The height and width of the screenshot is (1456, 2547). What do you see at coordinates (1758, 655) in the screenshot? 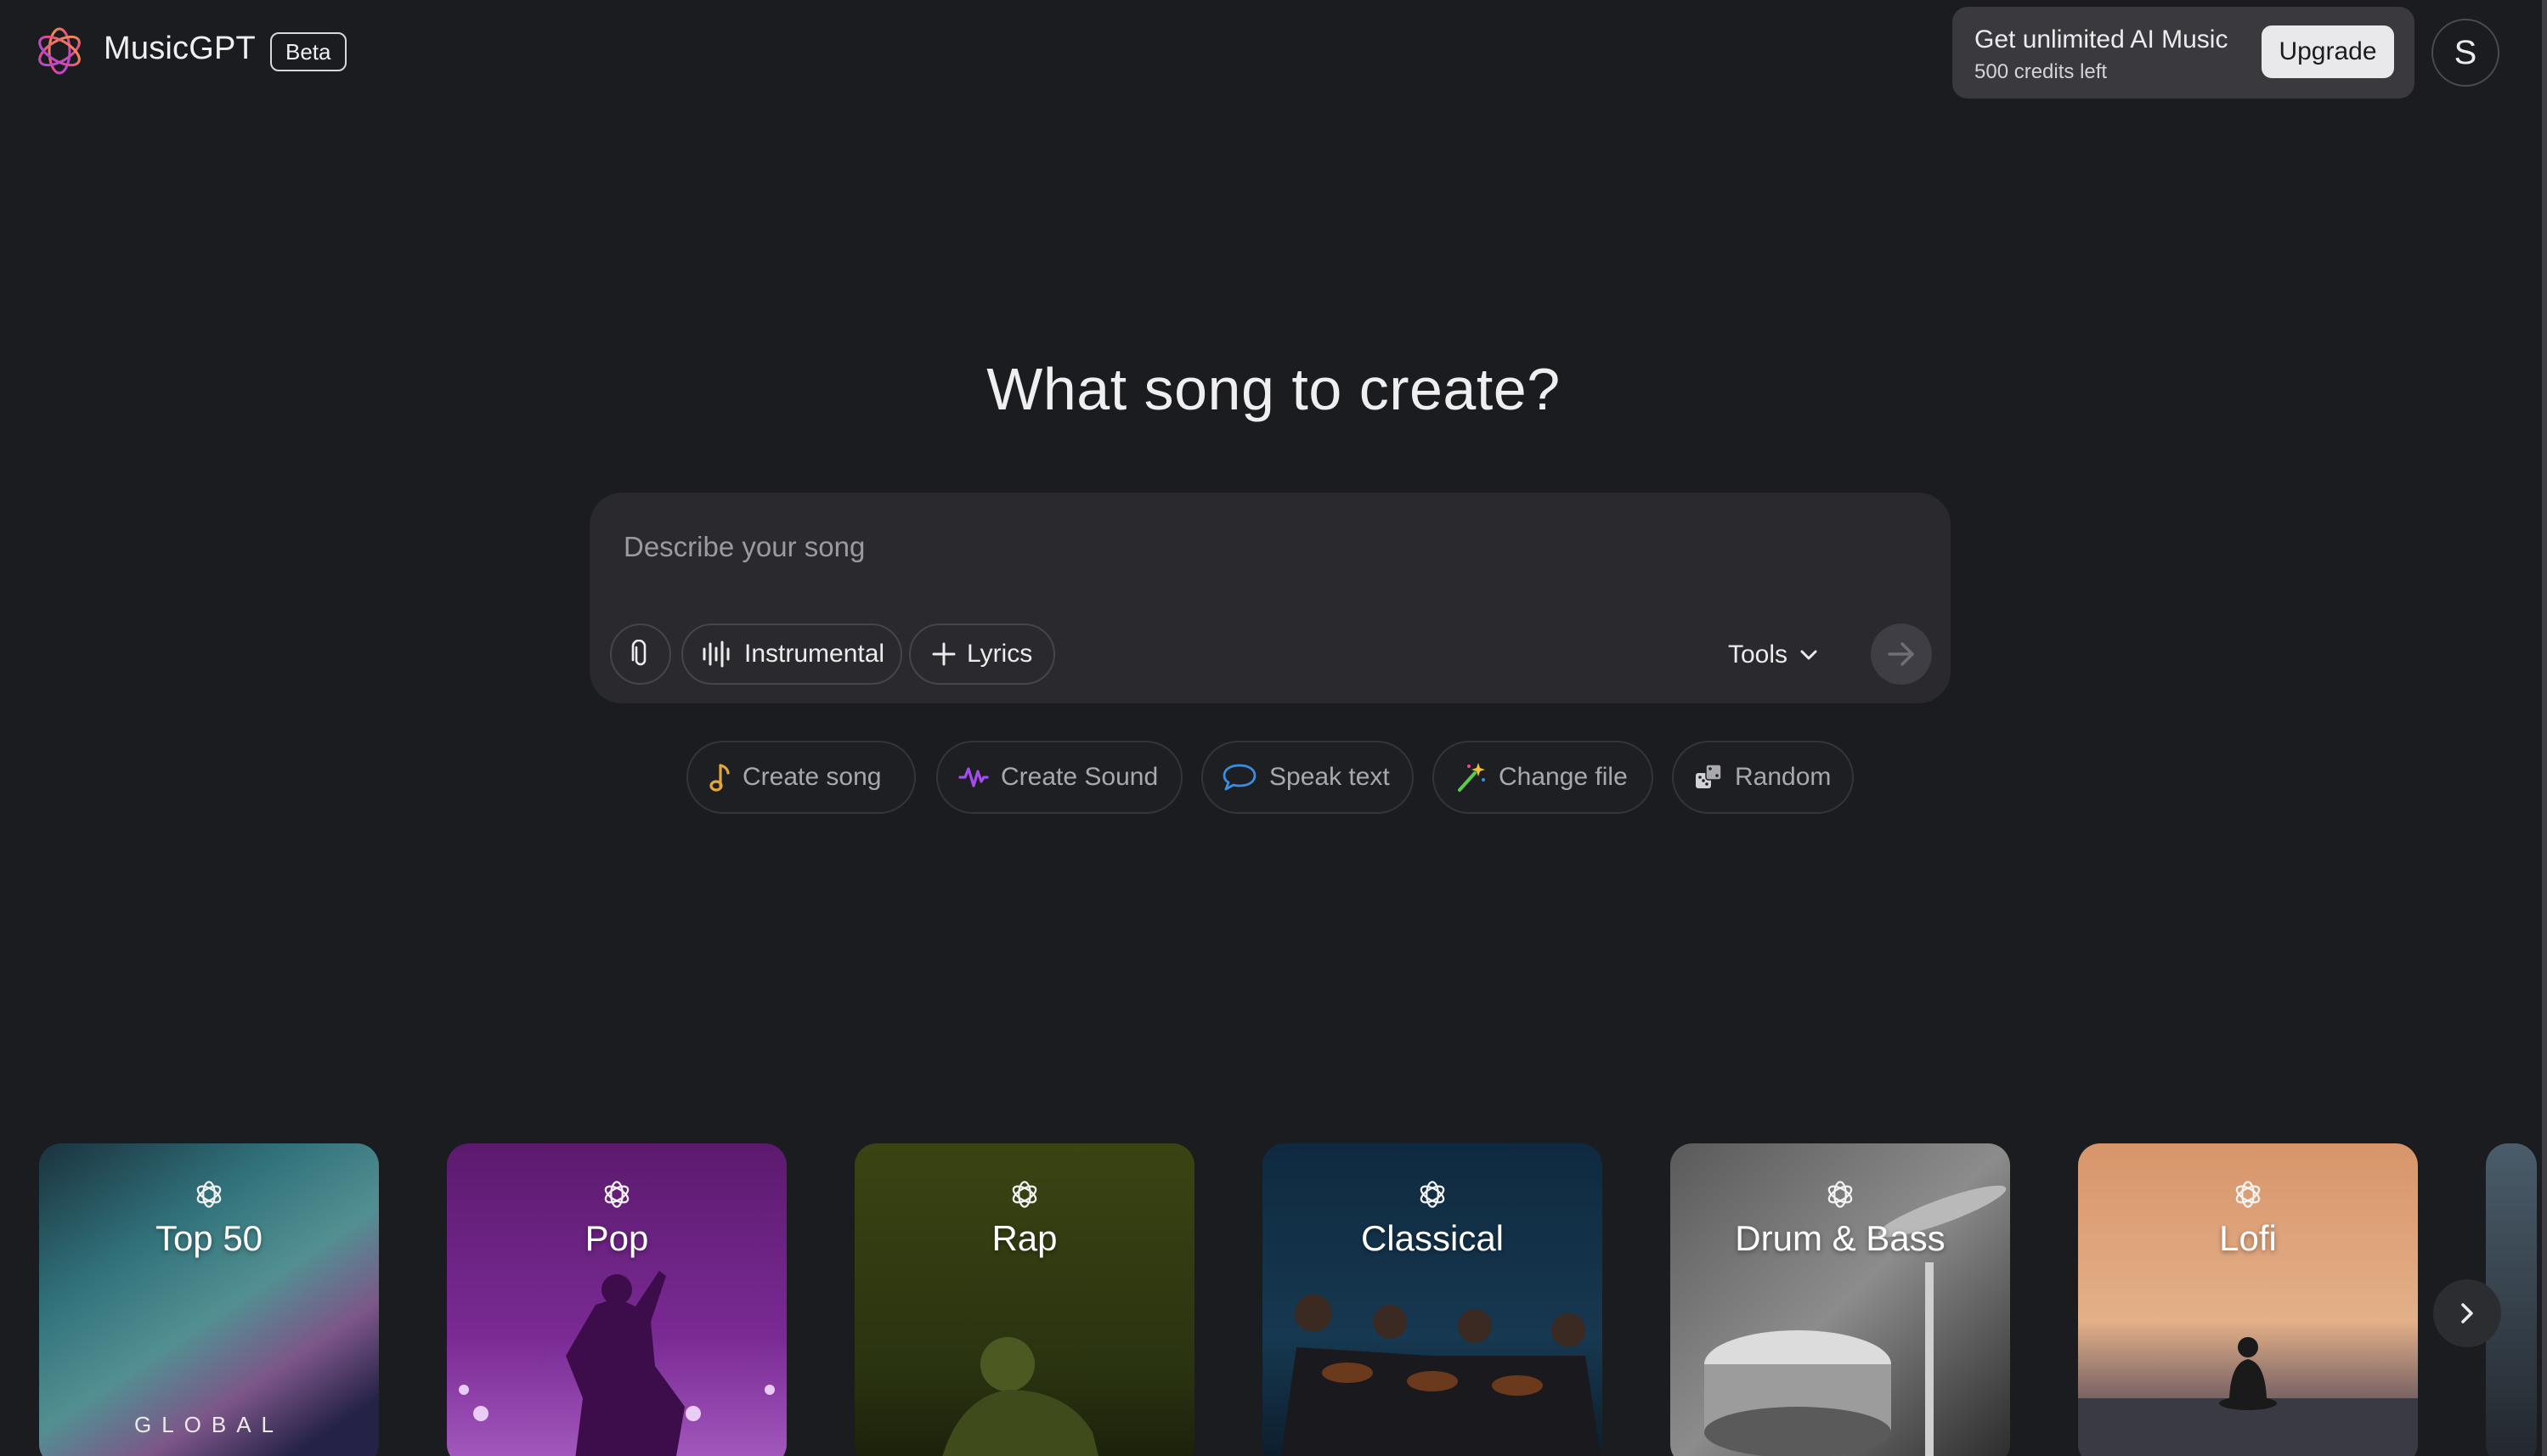
I see `tools-label: Tools` at bounding box center [1758, 655].